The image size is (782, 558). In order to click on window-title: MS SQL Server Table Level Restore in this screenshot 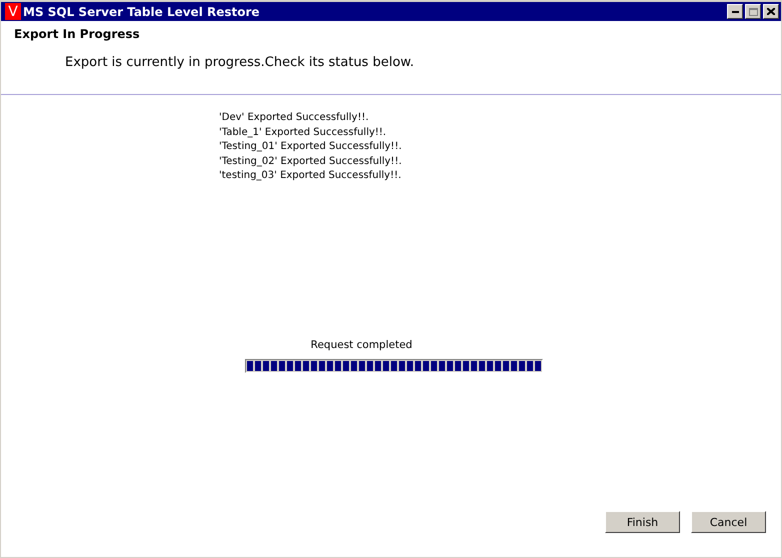, I will do `click(142, 11)`.